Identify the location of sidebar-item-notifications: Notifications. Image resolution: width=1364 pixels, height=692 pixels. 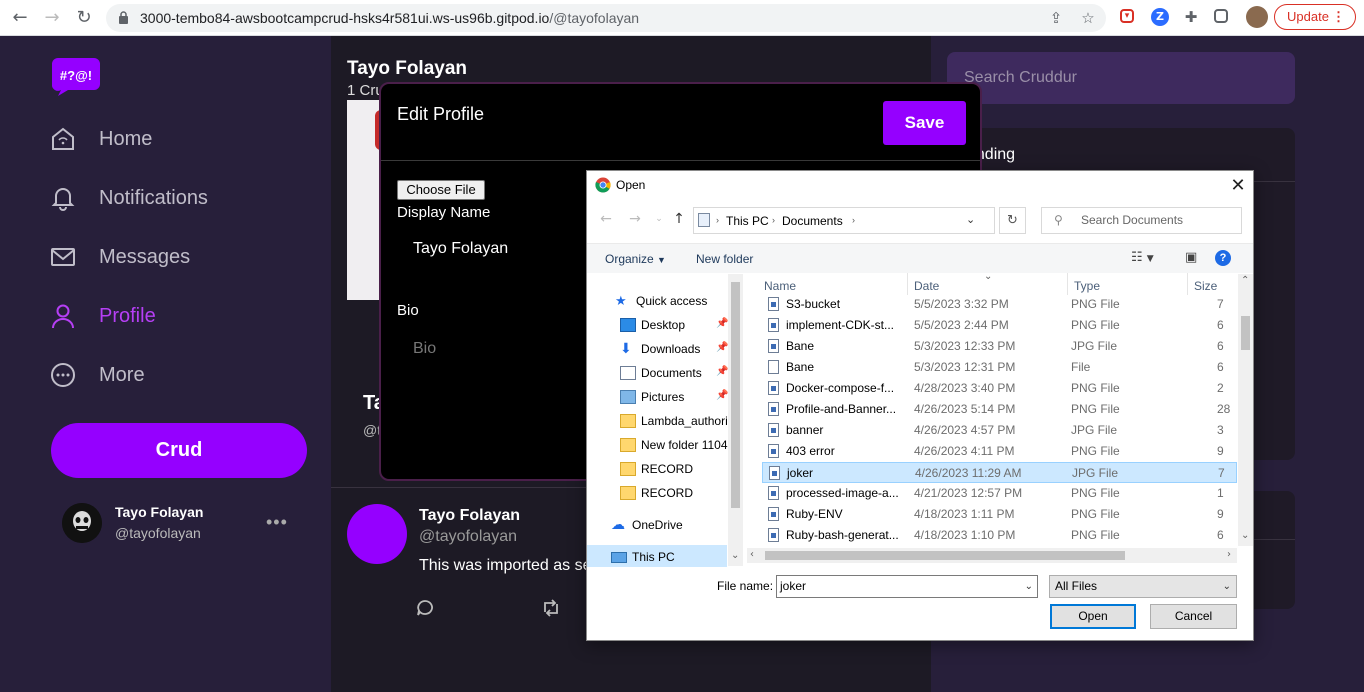
(129, 198).